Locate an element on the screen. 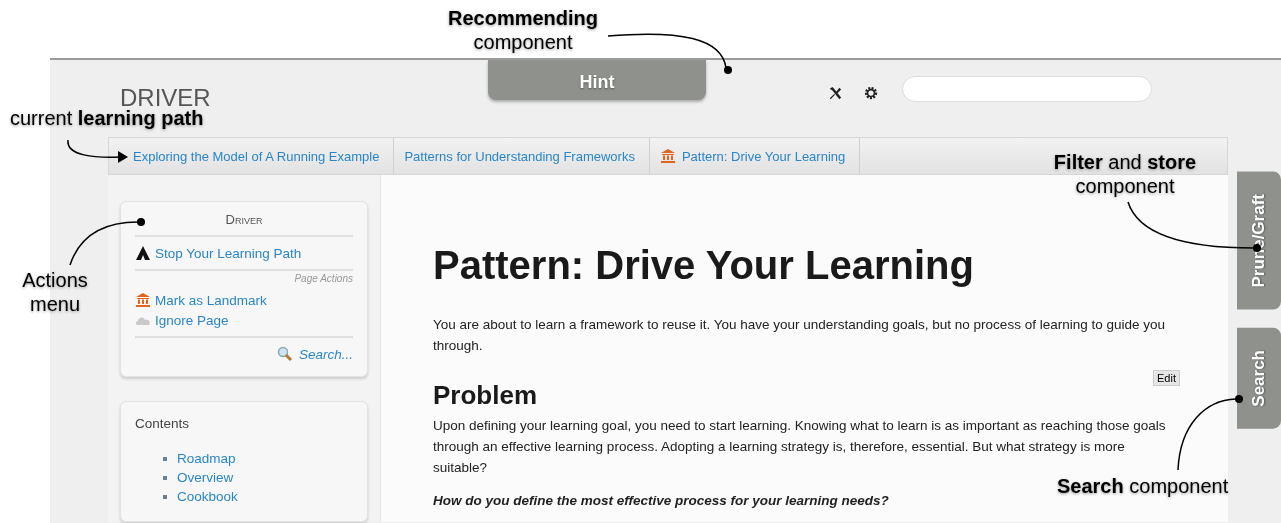 The image size is (1281, 523). breadcrumb-link: Pattern: Drive Your Learning is located at coordinates (755, 156).